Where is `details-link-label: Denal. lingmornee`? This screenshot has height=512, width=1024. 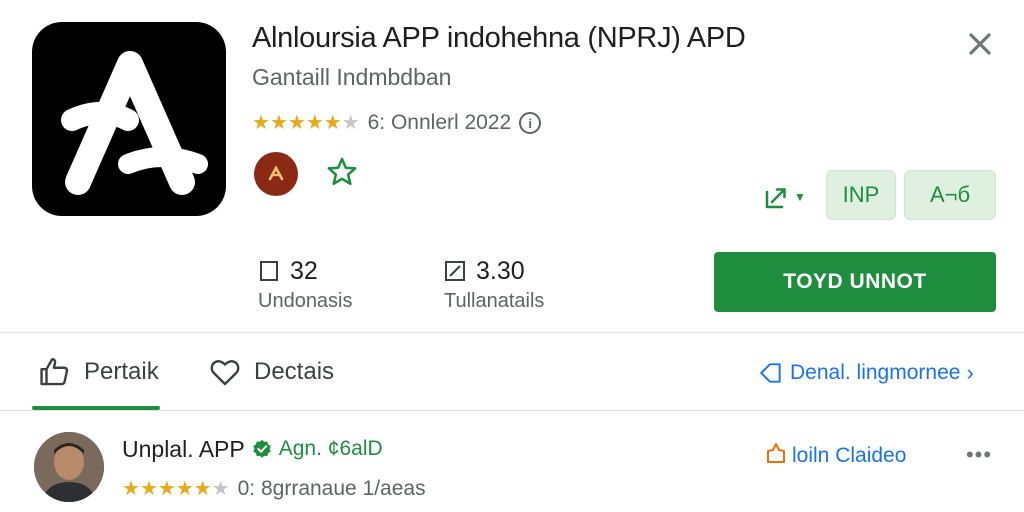 details-link-label: Denal. lingmornee is located at coordinates (875, 372).